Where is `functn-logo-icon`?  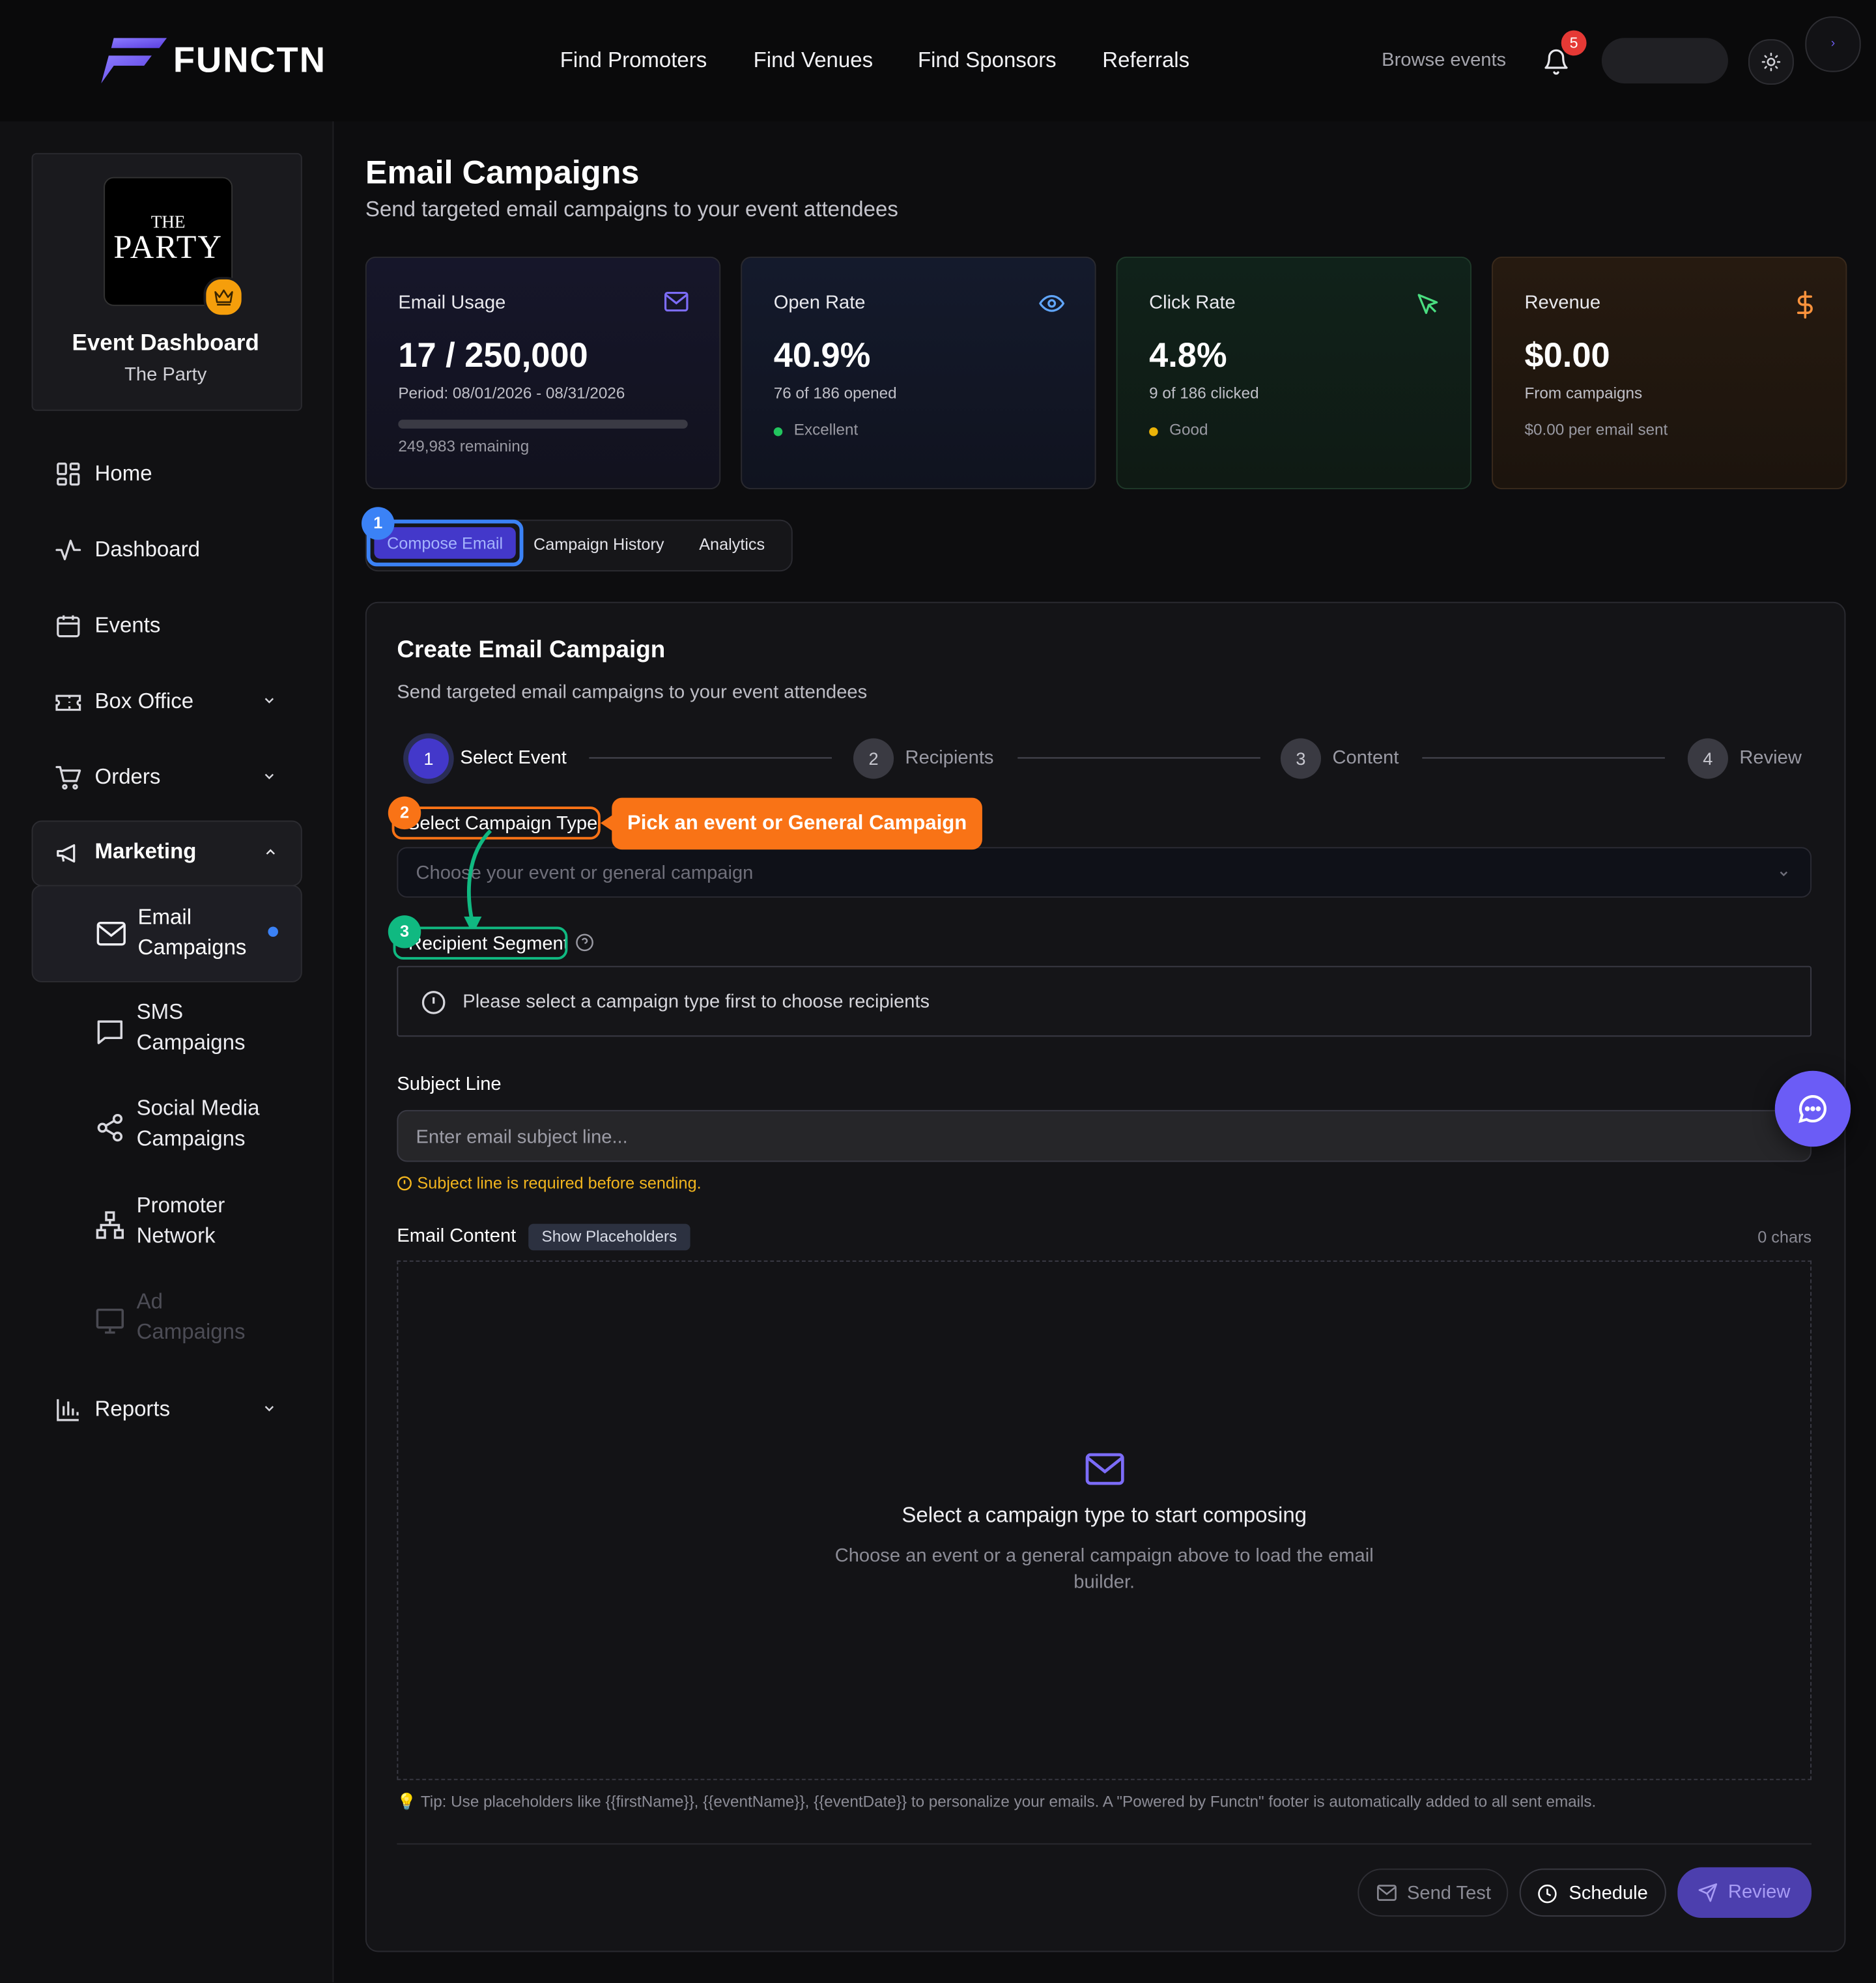
functn-logo-icon is located at coordinates (134, 61).